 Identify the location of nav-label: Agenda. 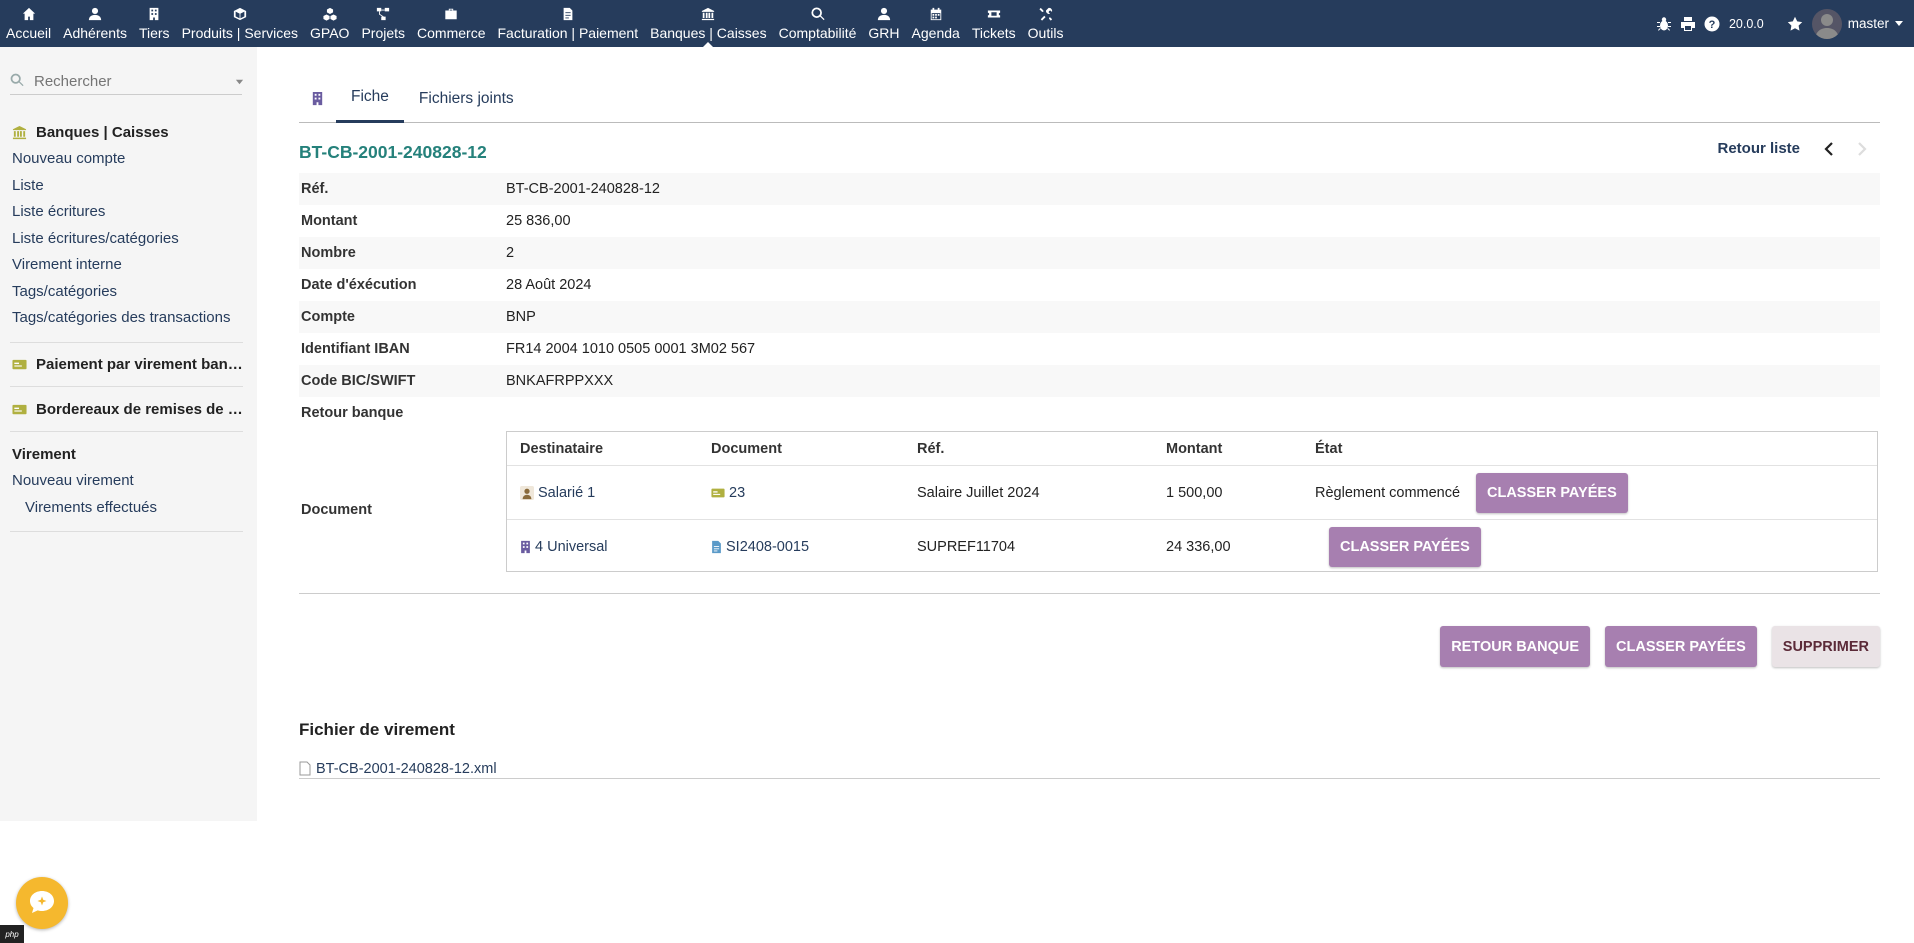
(935, 33).